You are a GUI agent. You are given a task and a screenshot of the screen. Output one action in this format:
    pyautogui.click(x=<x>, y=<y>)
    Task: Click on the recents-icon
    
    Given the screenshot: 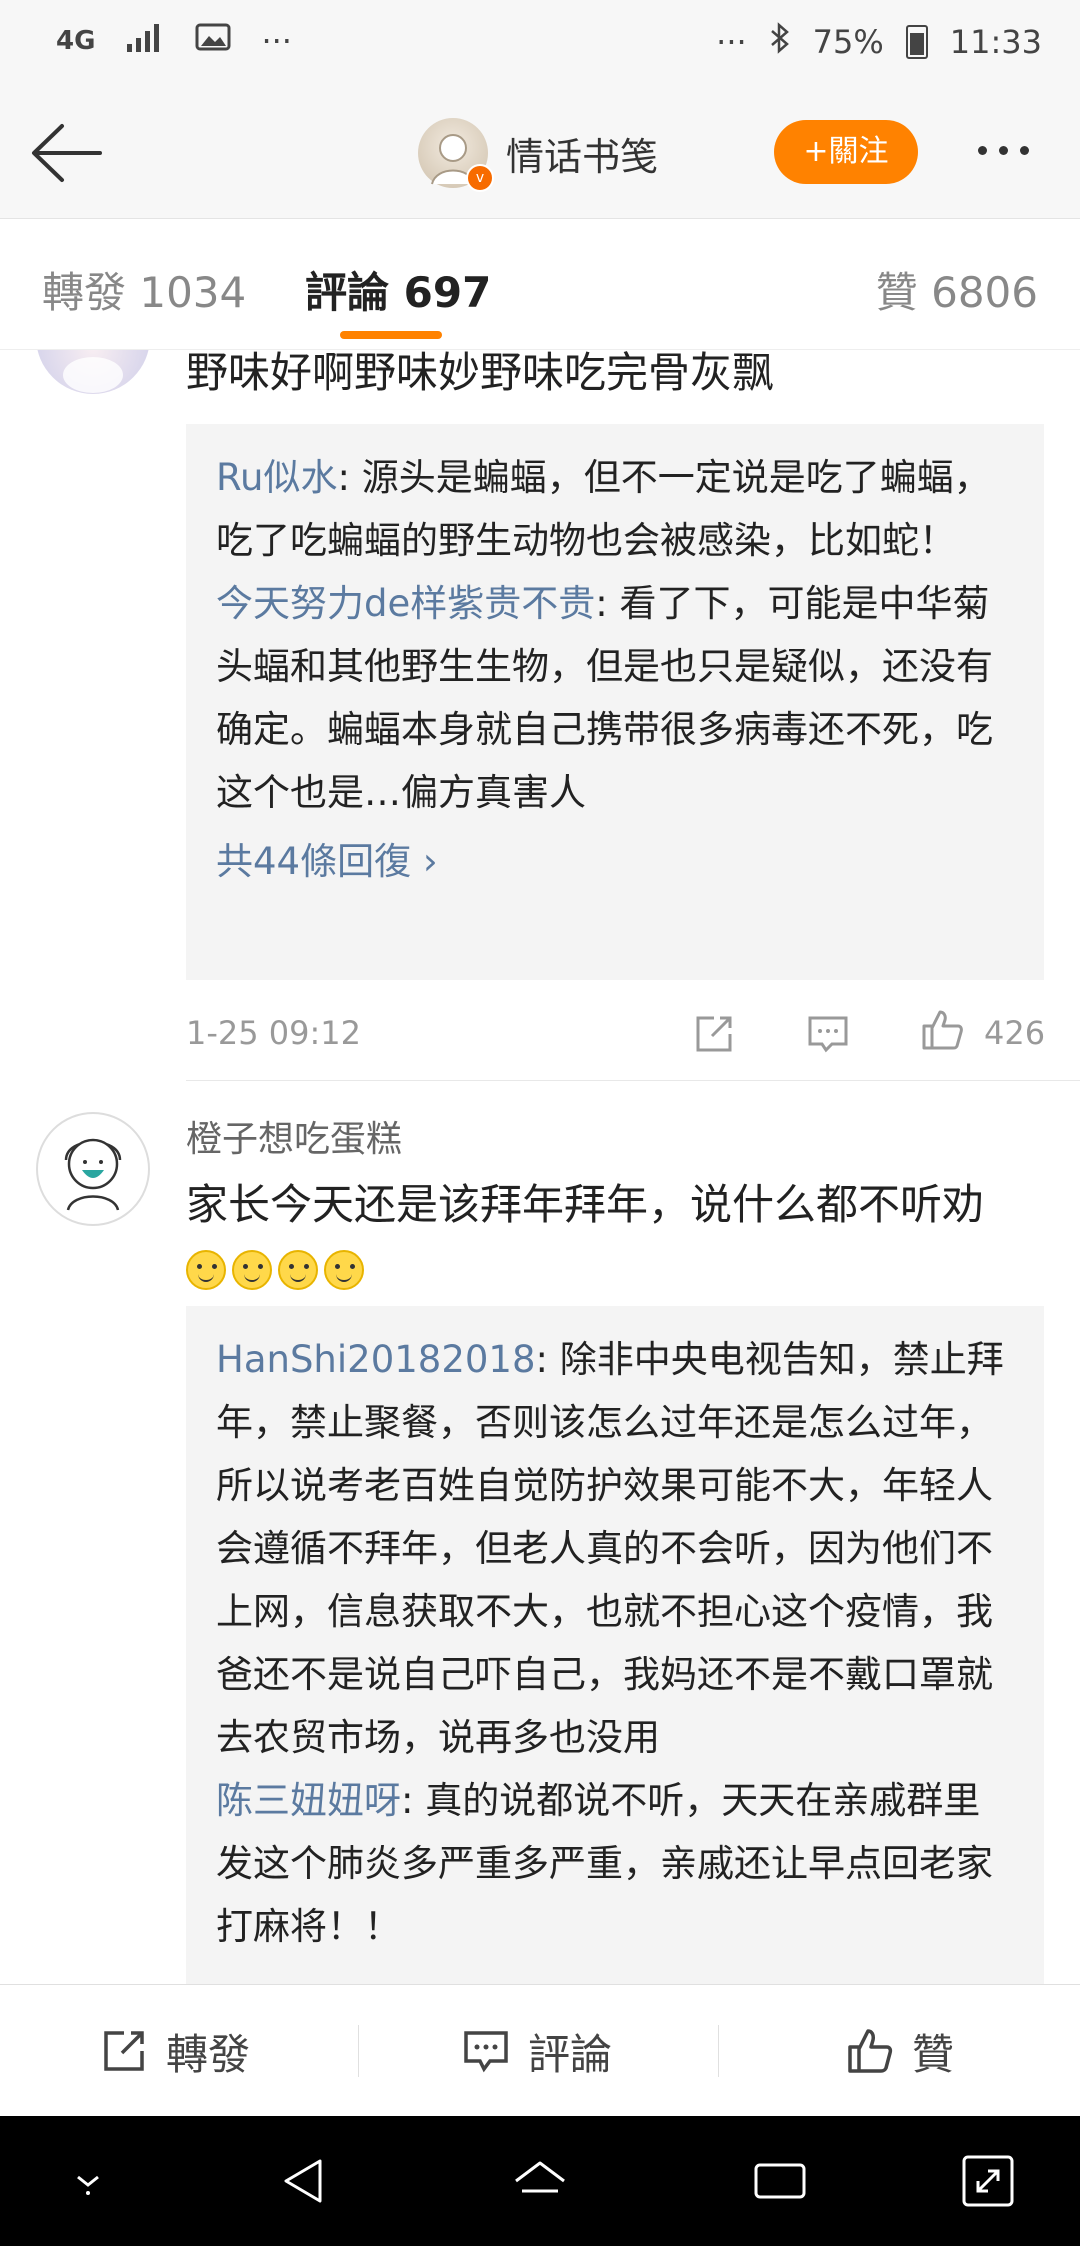 What is the action you would take?
    pyautogui.click(x=780, y=2181)
    